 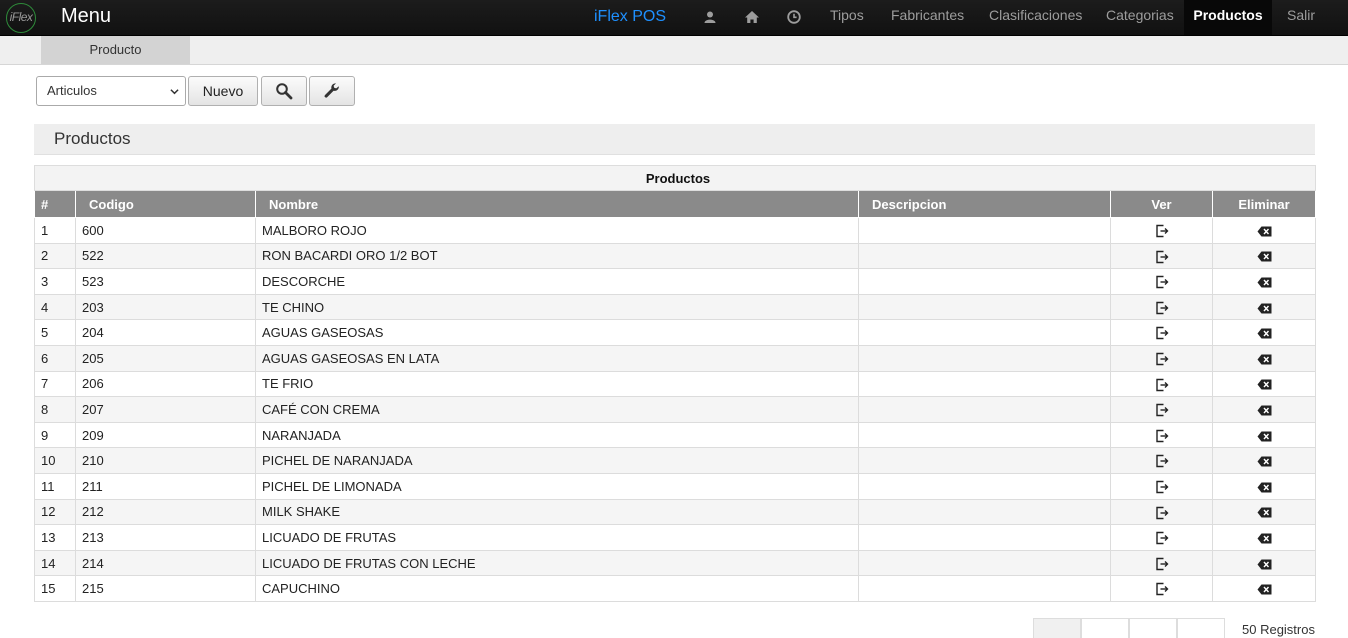 What do you see at coordinates (55, 384) in the screenshot?
I see `row-number: 7` at bounding box center [55, 384].